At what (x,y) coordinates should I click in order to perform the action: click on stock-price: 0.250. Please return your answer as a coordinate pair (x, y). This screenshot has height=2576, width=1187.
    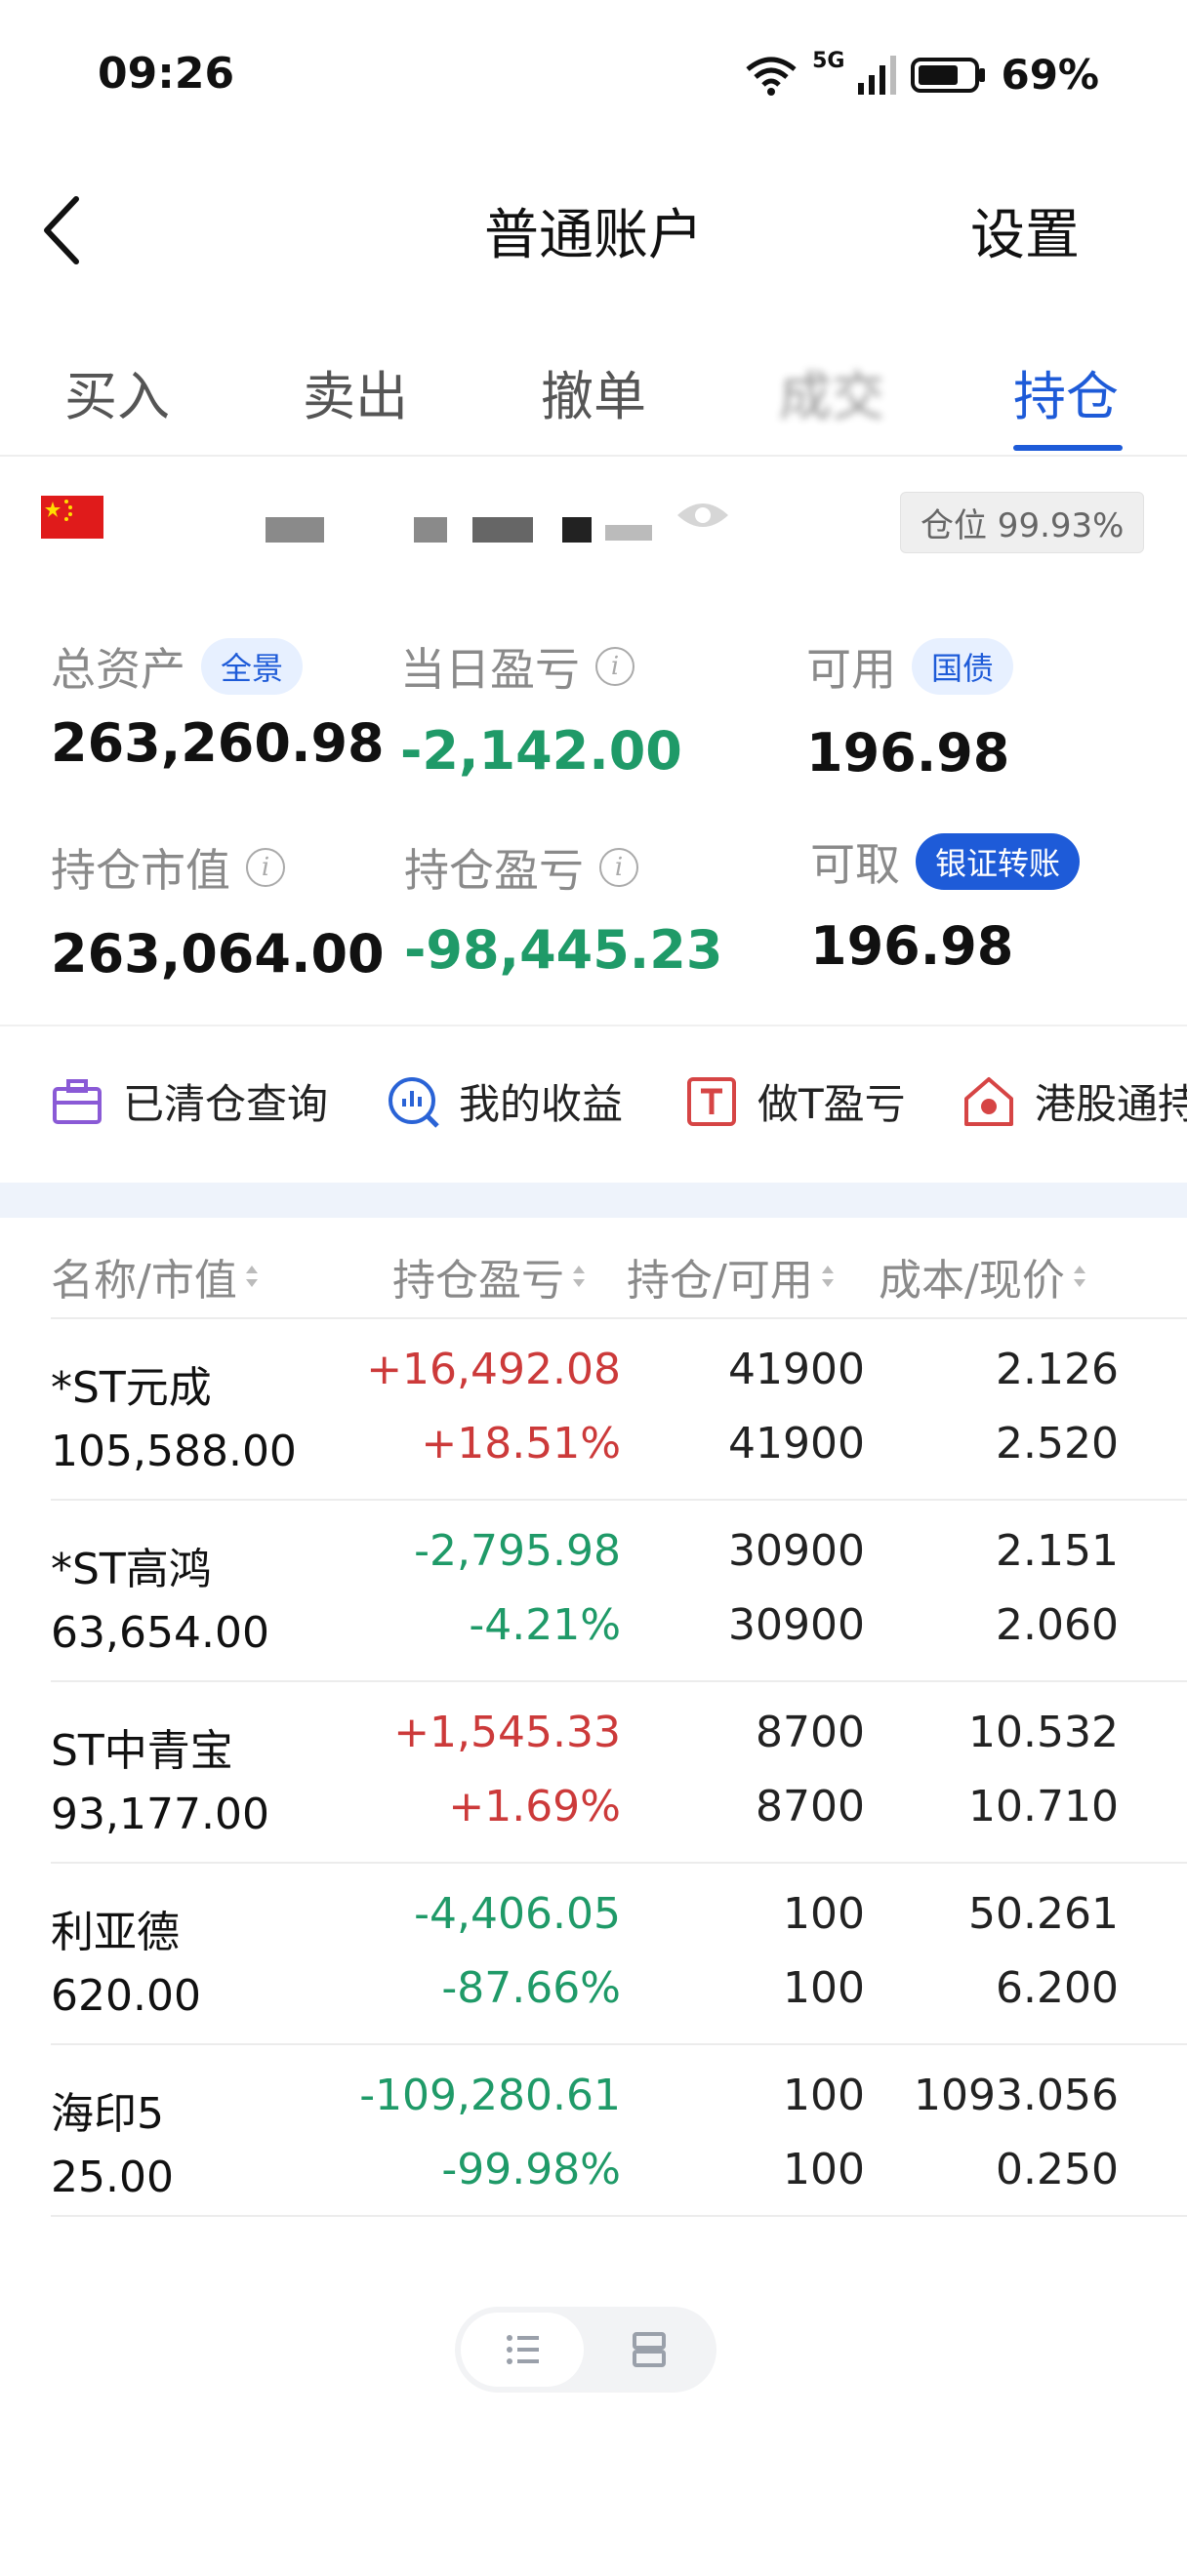
    Looking at the image, I should click on (1057, 2169).